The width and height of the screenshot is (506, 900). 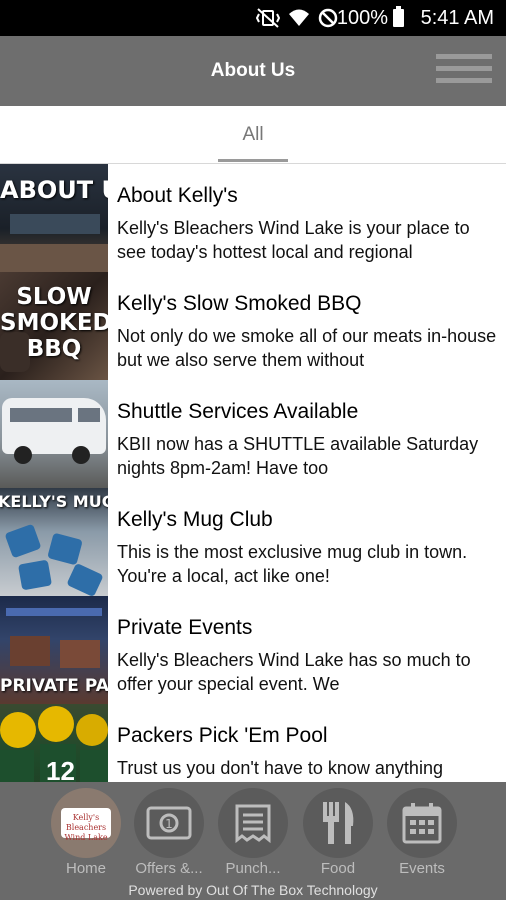 I want to click on menu-icon, so click(x=464, y=71).